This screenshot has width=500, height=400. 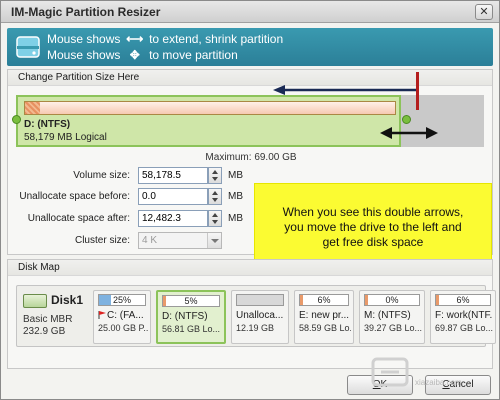 I want to click on partition-percent: 5%, so click(x=191, y=301).